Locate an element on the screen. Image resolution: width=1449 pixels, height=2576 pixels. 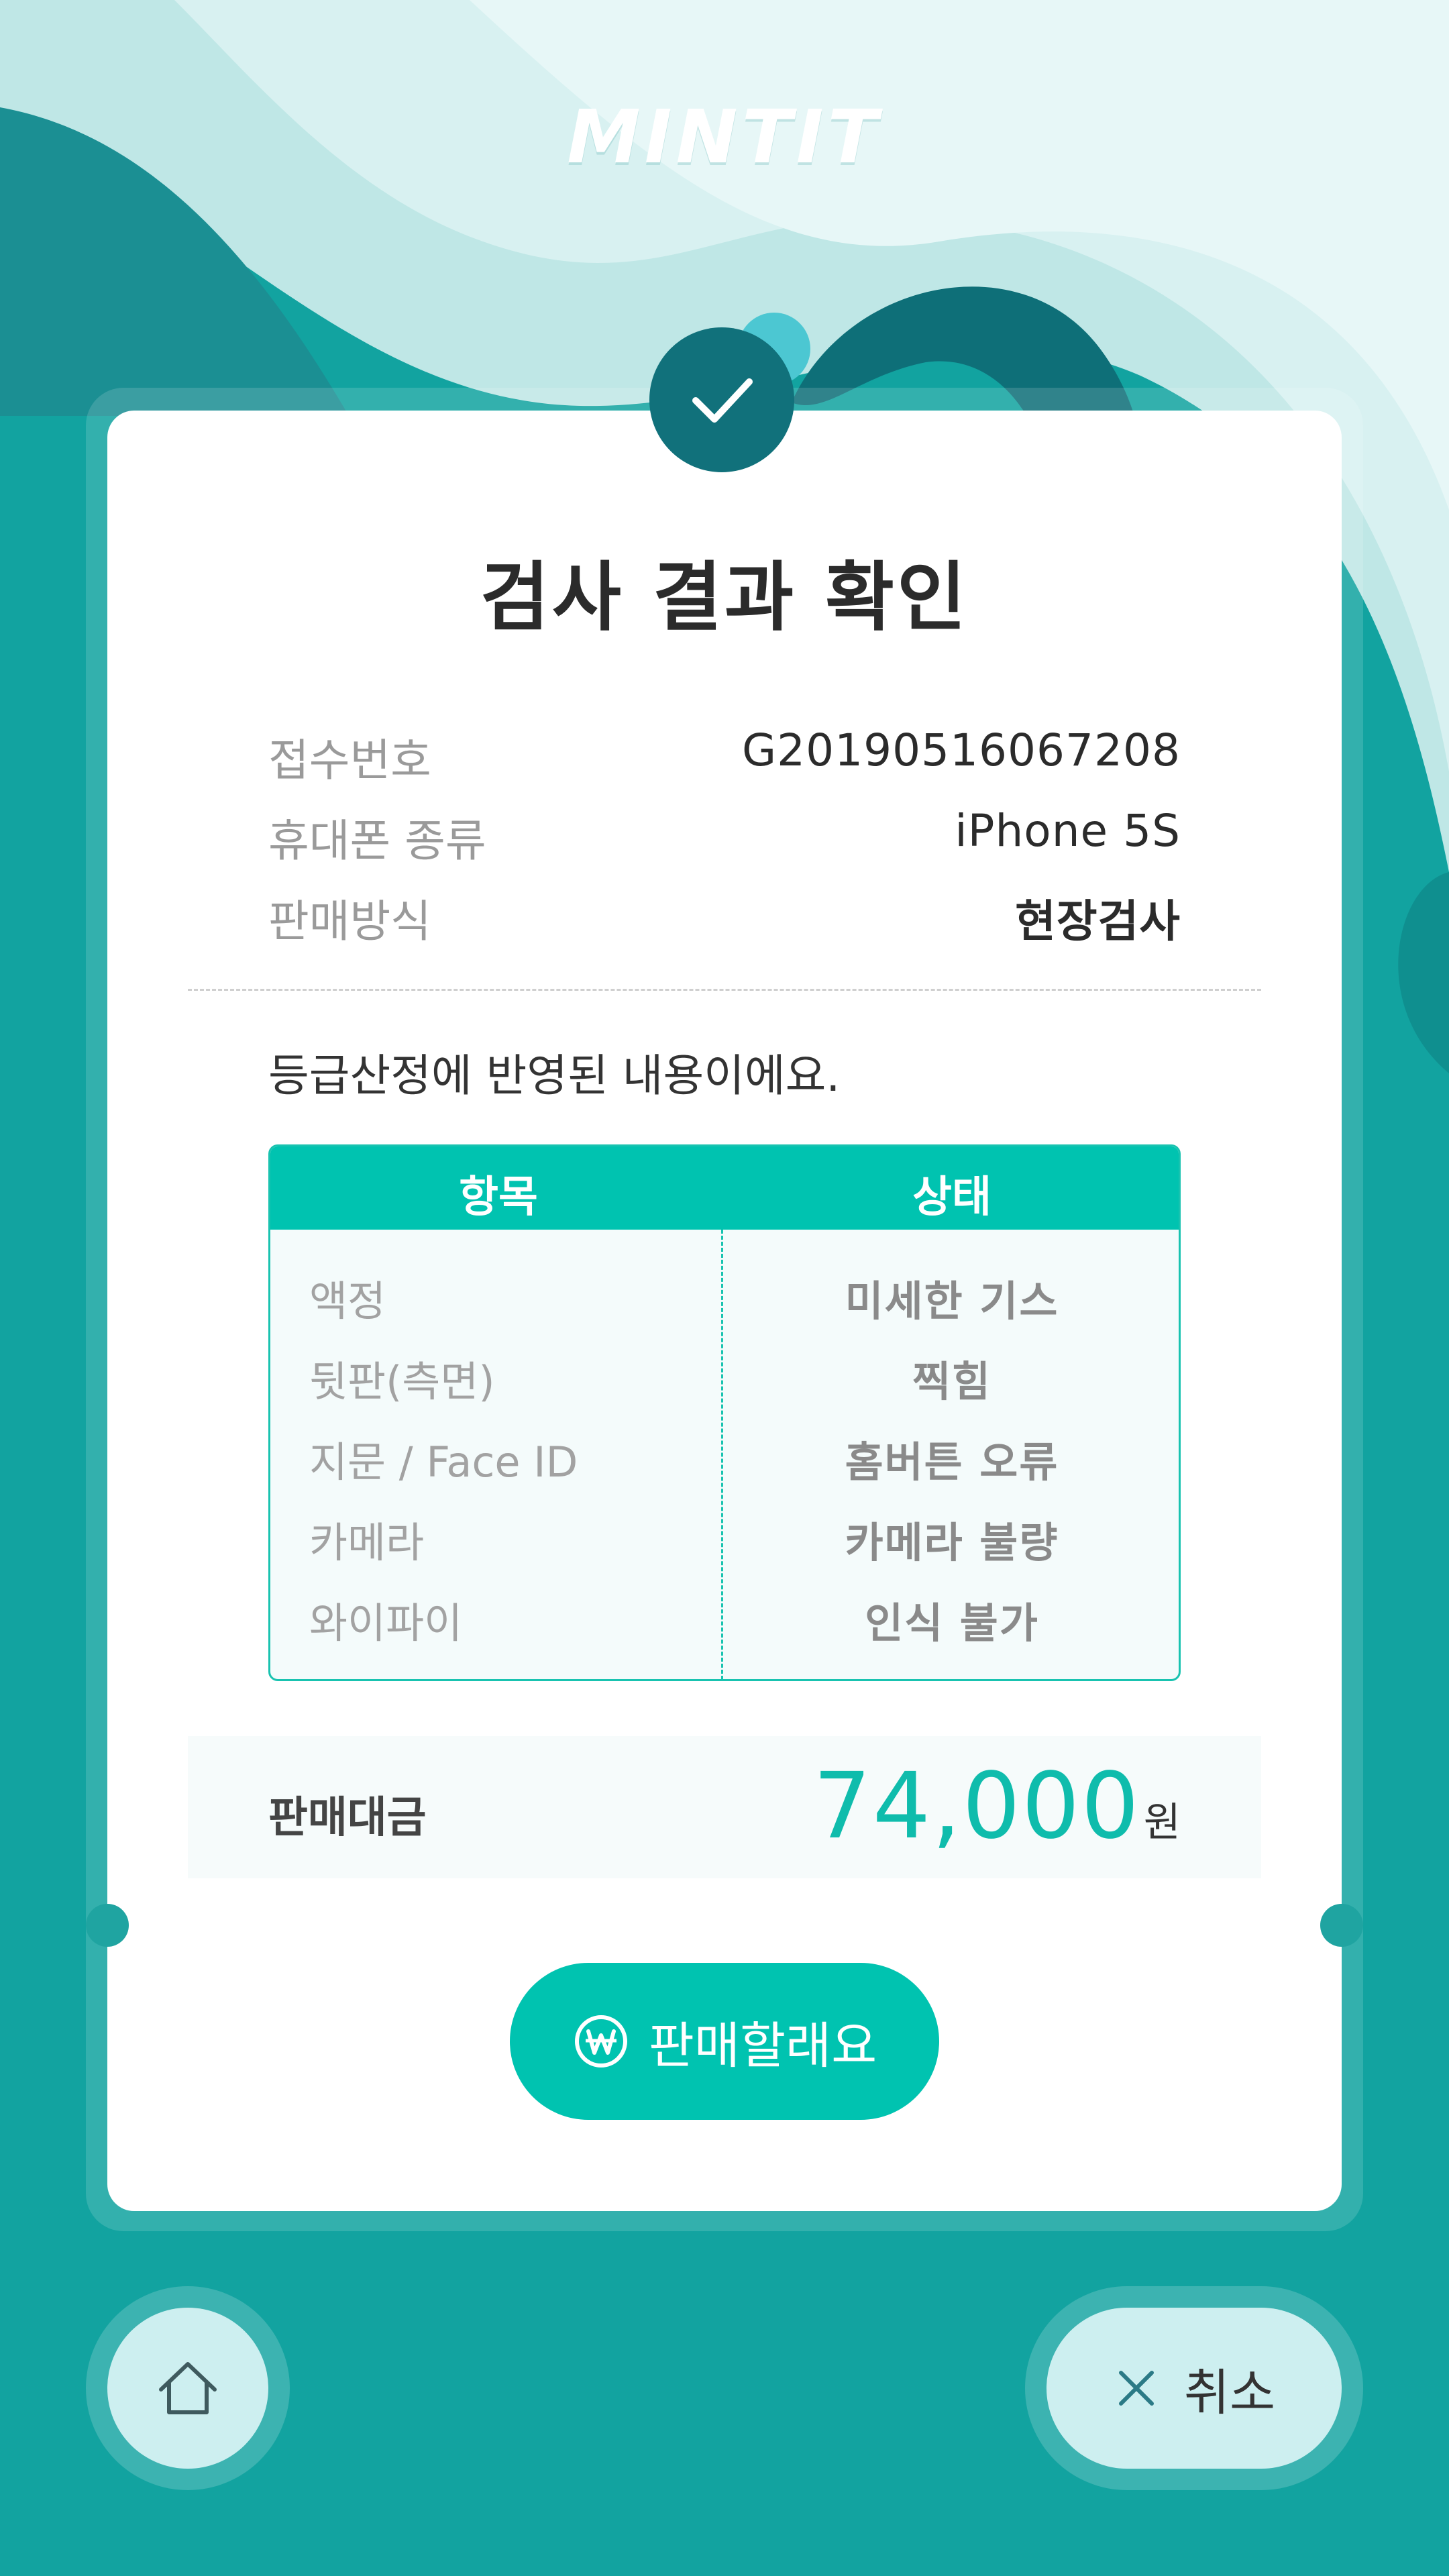
cancel-button: 취소 is located at coordinates (1194, 2388).